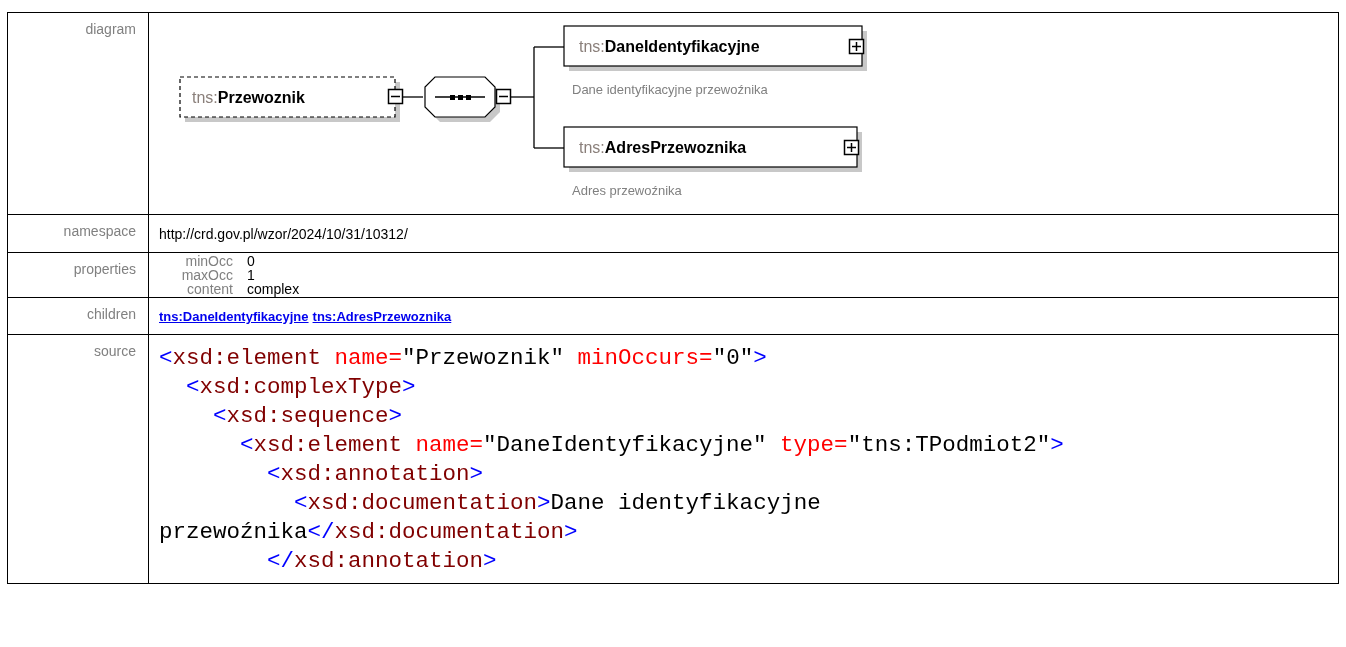  What do you see at coordinates (627, 190) in the screenshot?
I see `annotation-text: Adres przewoźnika` at bounding box center [627, 190].